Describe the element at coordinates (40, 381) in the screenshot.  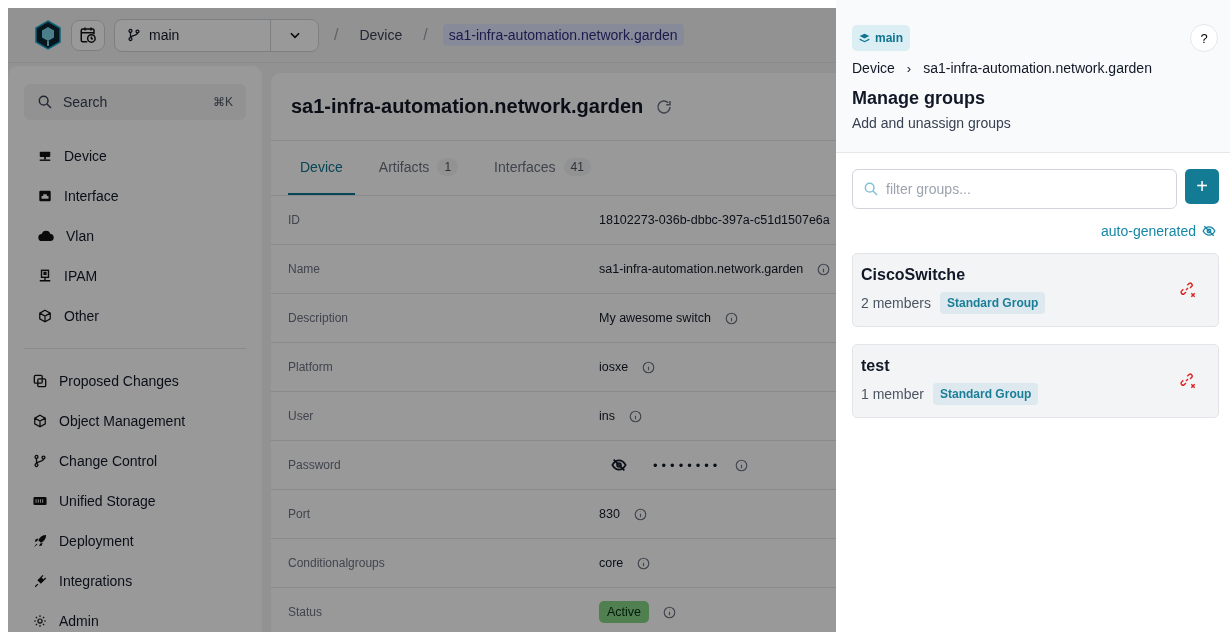
I see `copy-icon` at that location.